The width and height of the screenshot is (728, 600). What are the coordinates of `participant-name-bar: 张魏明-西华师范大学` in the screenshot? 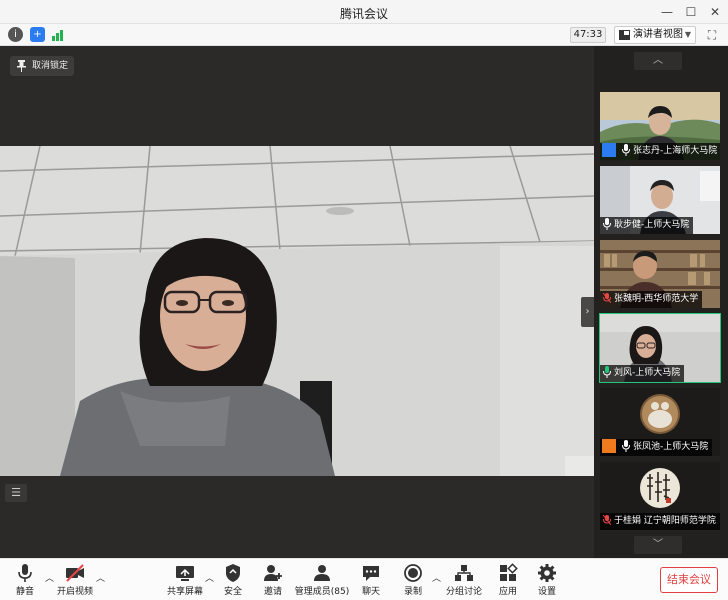 It's located at (651, 299).